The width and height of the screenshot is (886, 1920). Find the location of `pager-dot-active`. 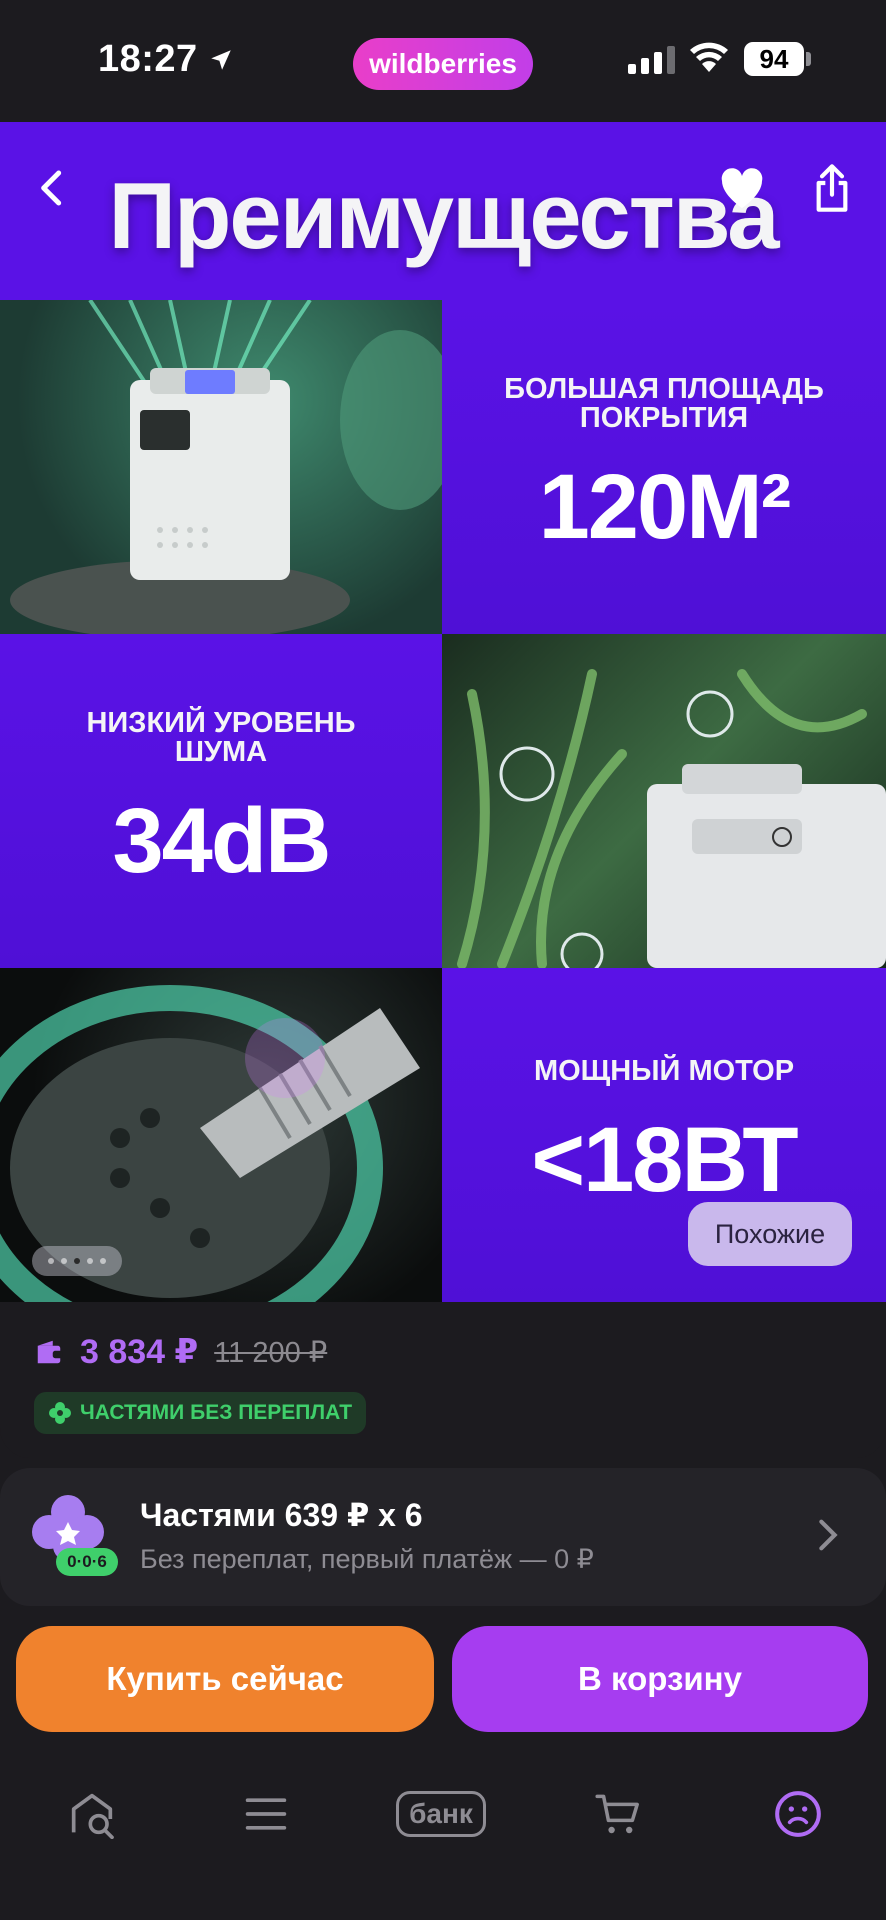

pager-dot-active is located at coordinates (77, 1261).